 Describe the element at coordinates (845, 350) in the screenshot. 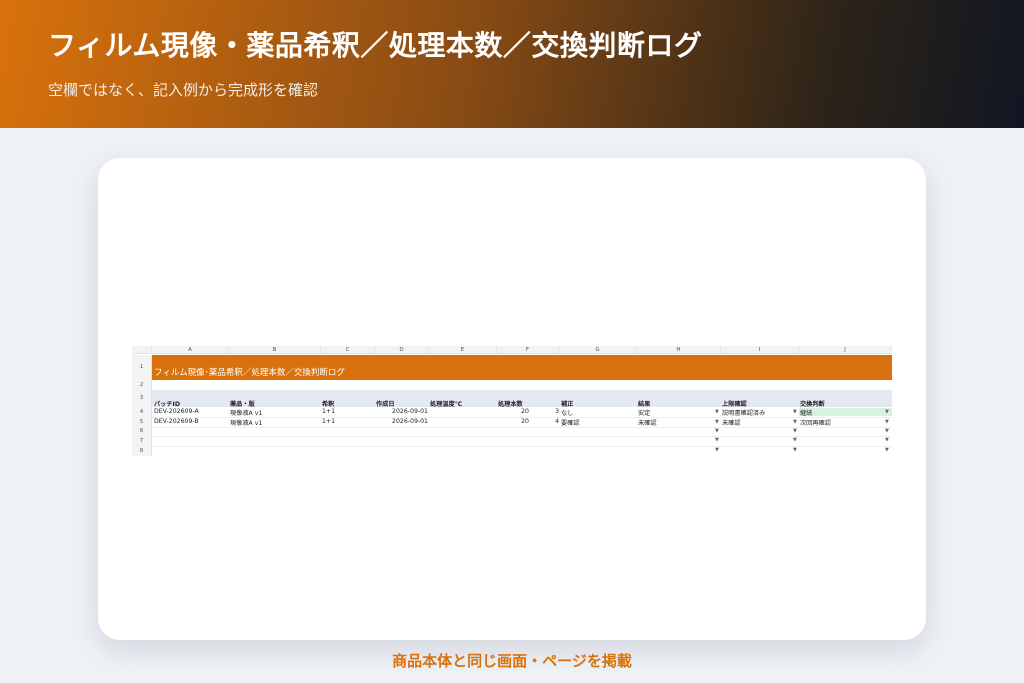

I see `column-header-j: J` at that location.